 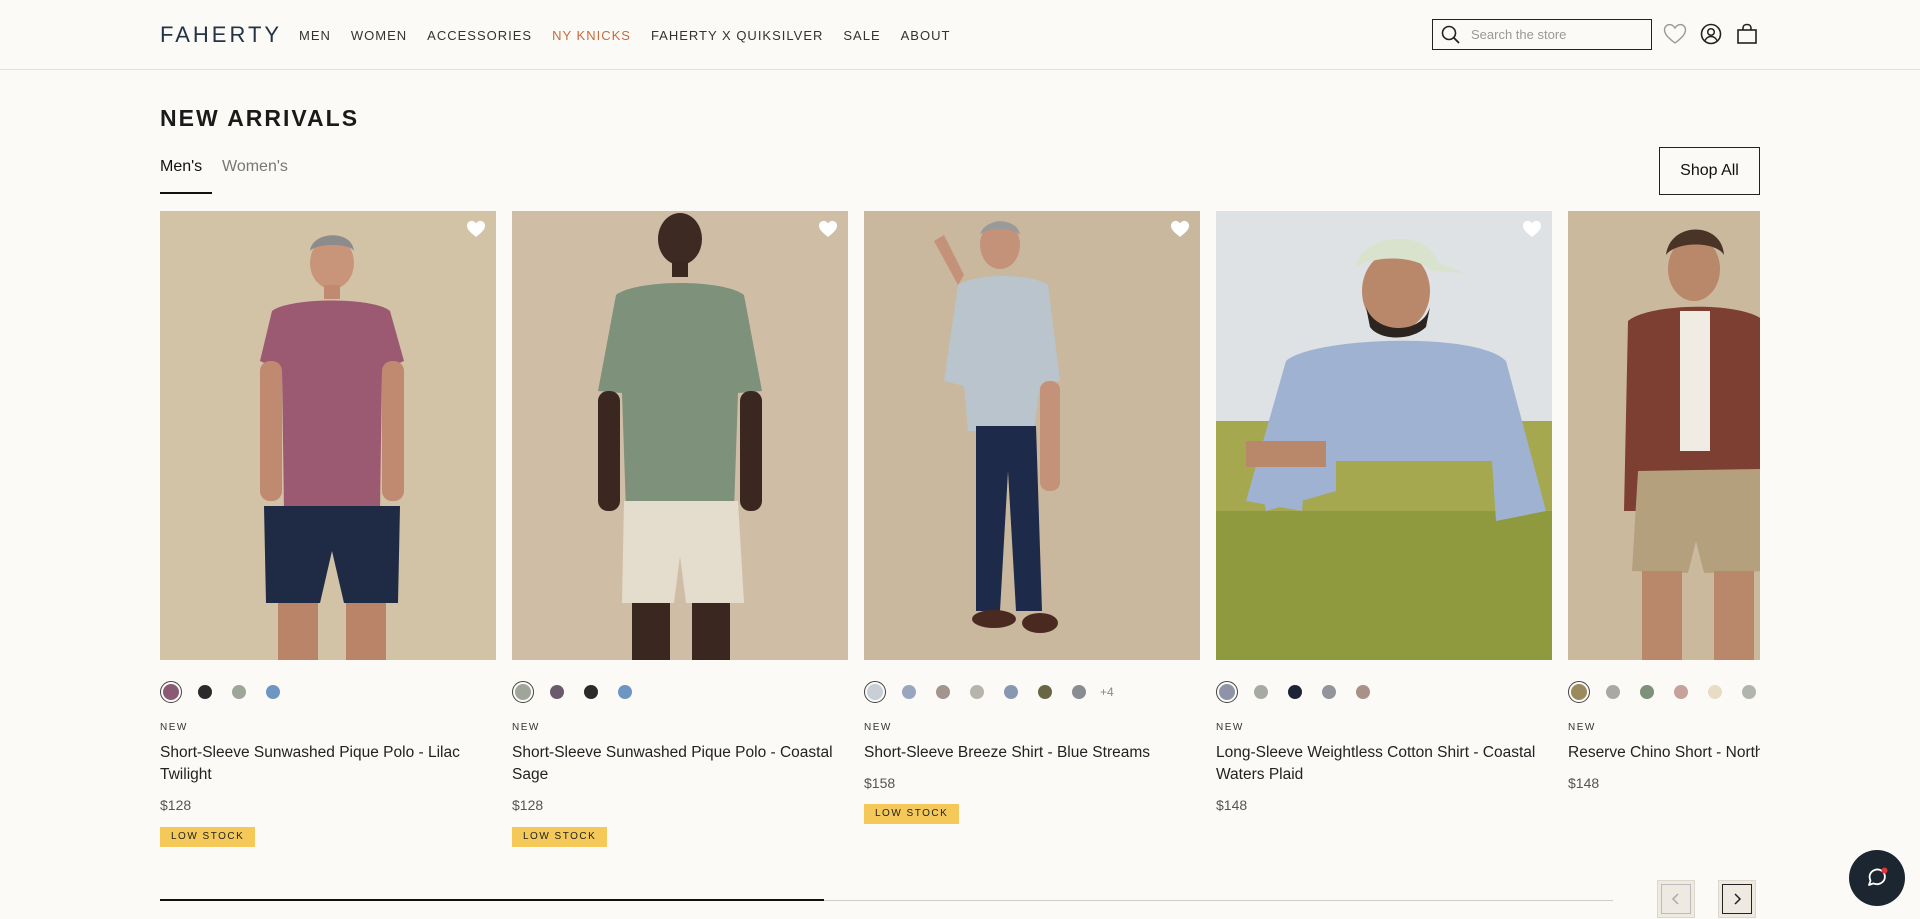 What do you see at coordinates (1664, 753) in the screenshot?
I see `product-name: Reserve Chino Short - North` at bounding box center [1664, 753].